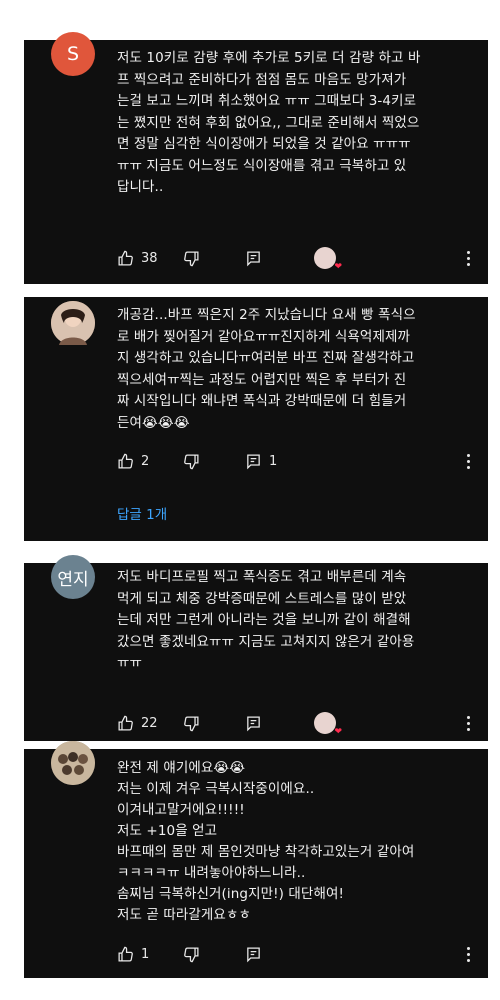 This screenshot has height=1000, width=500. Describe the element at coordinates (302, 461) in the screenshot. I see `comment-actions: 2 1` at that location.